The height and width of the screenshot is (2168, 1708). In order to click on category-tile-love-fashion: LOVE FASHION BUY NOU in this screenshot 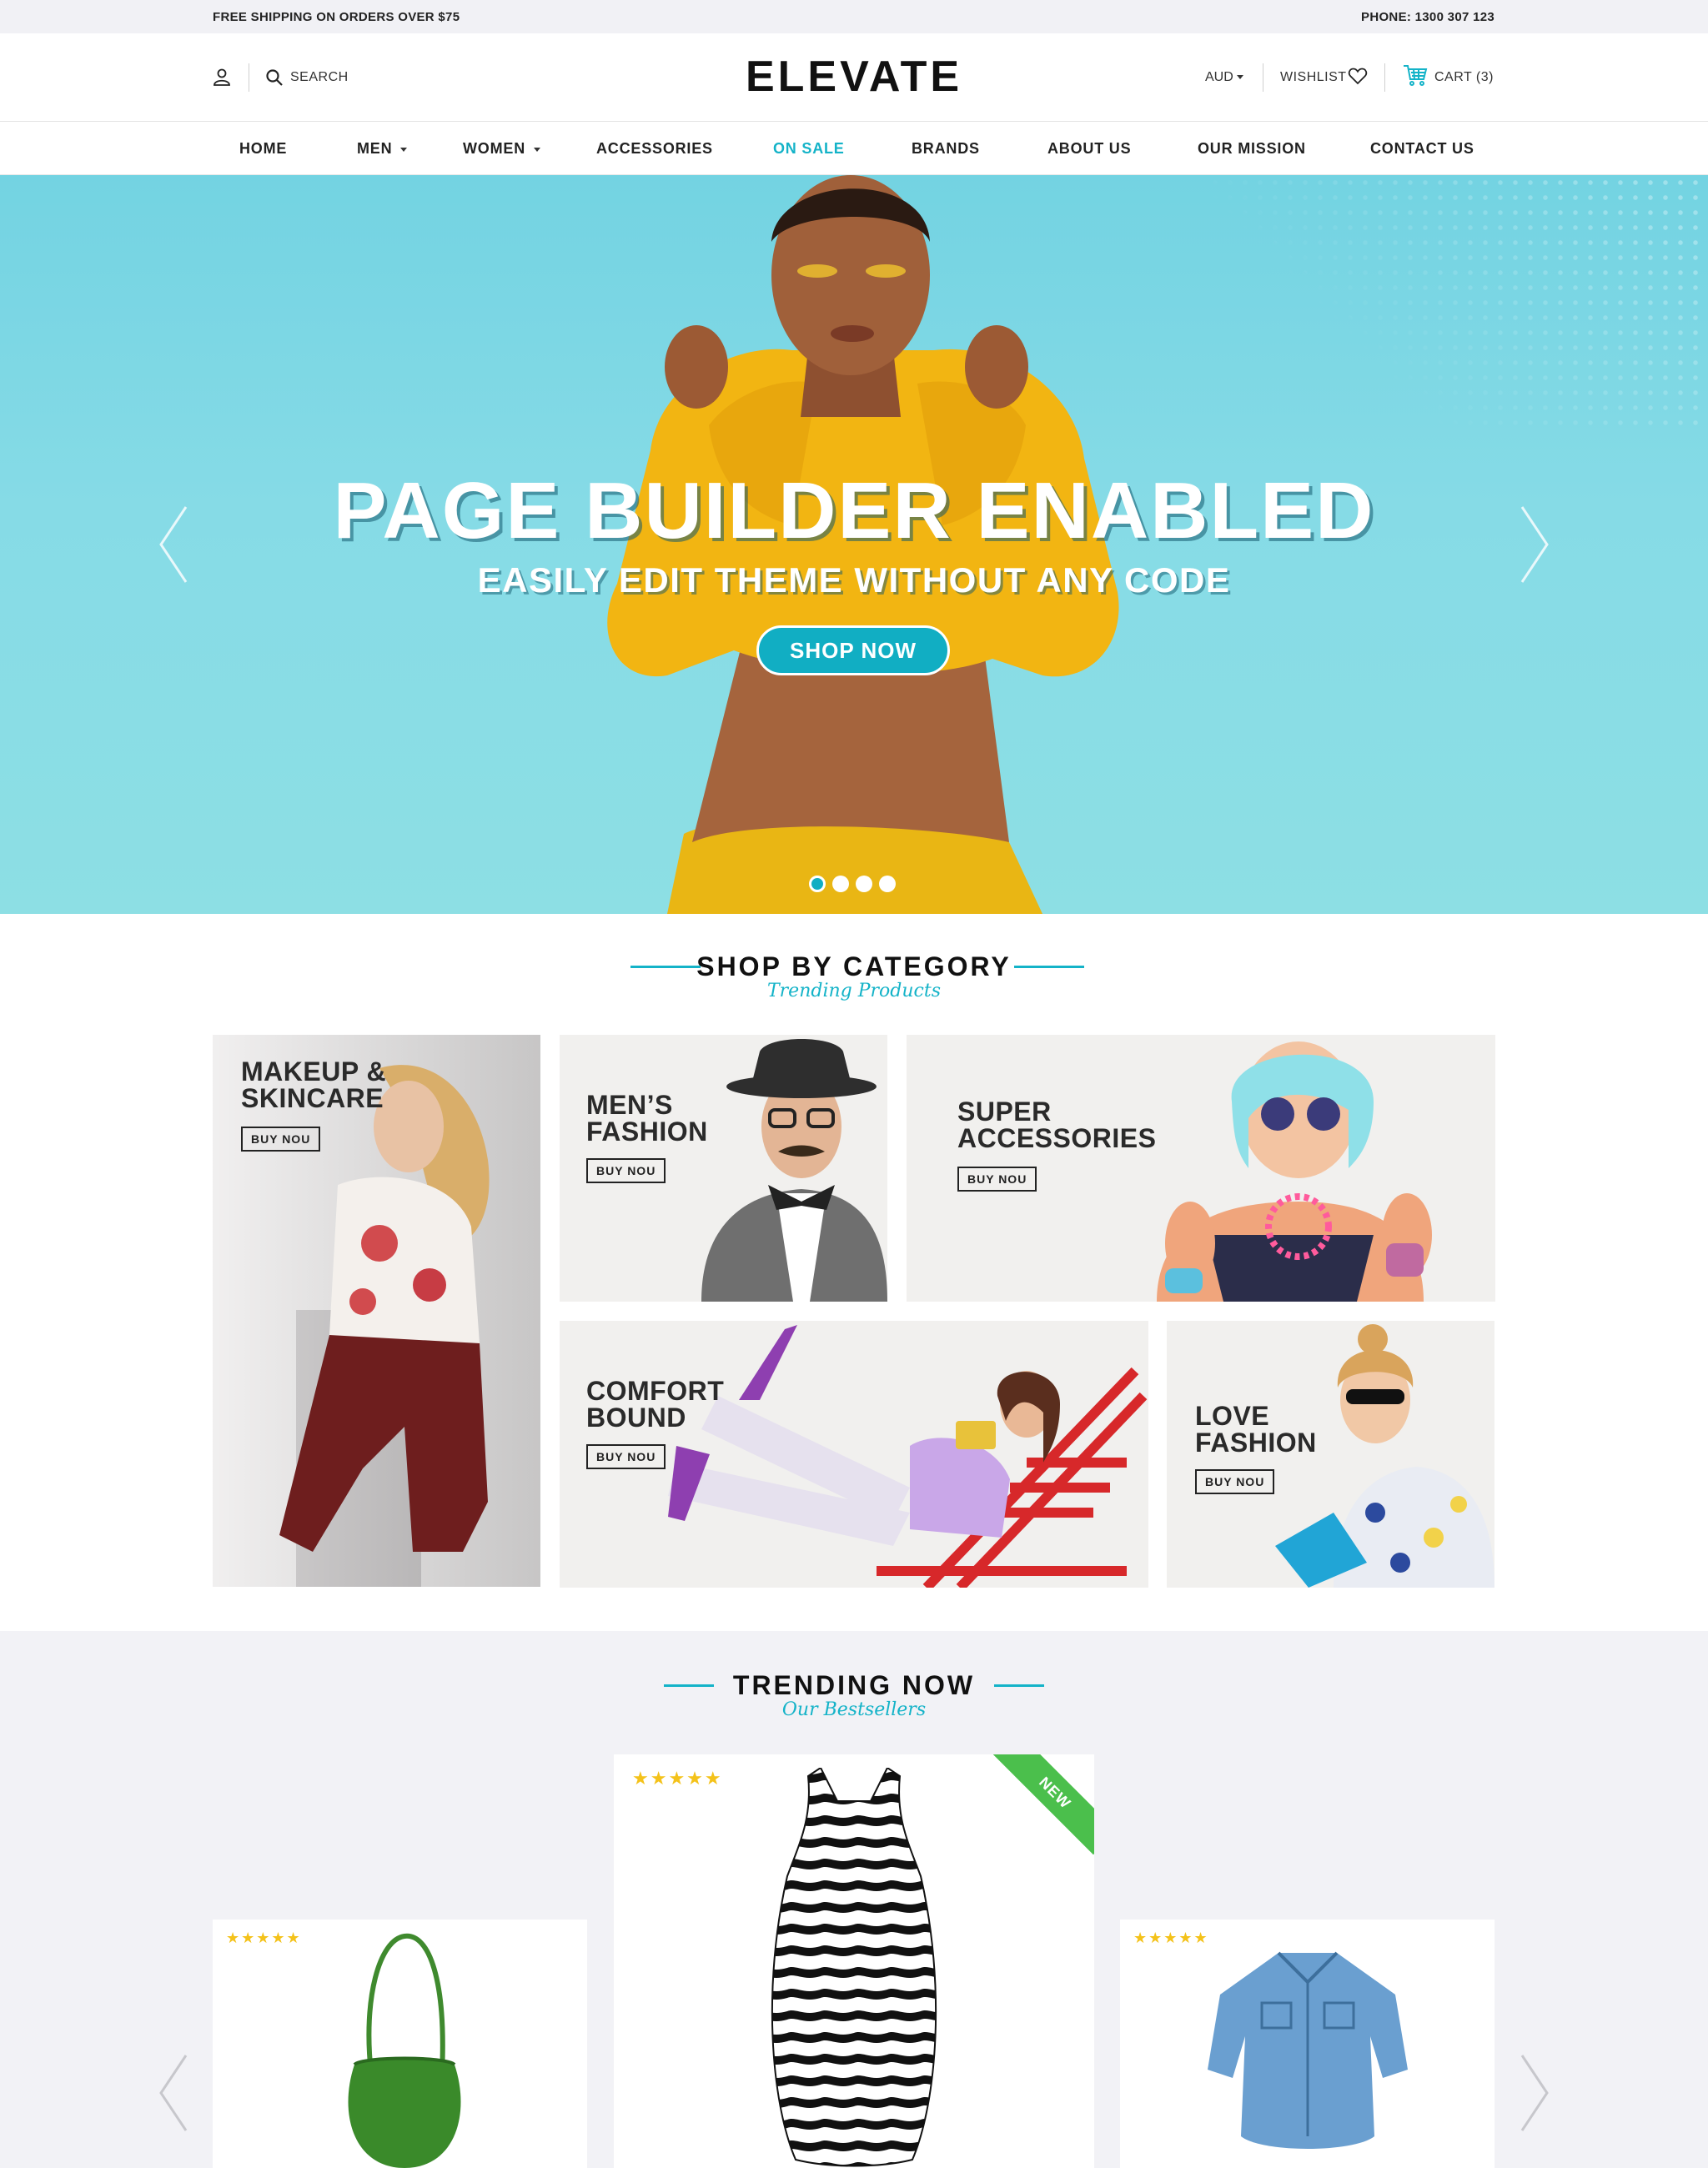, I will do `click(1330, 1454)`.